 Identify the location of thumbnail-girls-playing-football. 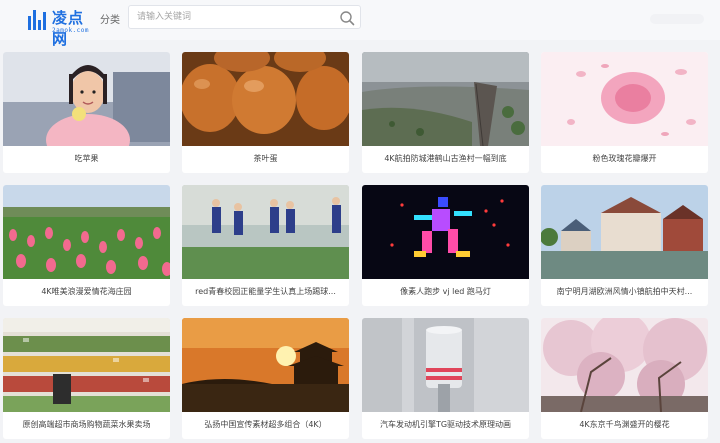
(265, 232).